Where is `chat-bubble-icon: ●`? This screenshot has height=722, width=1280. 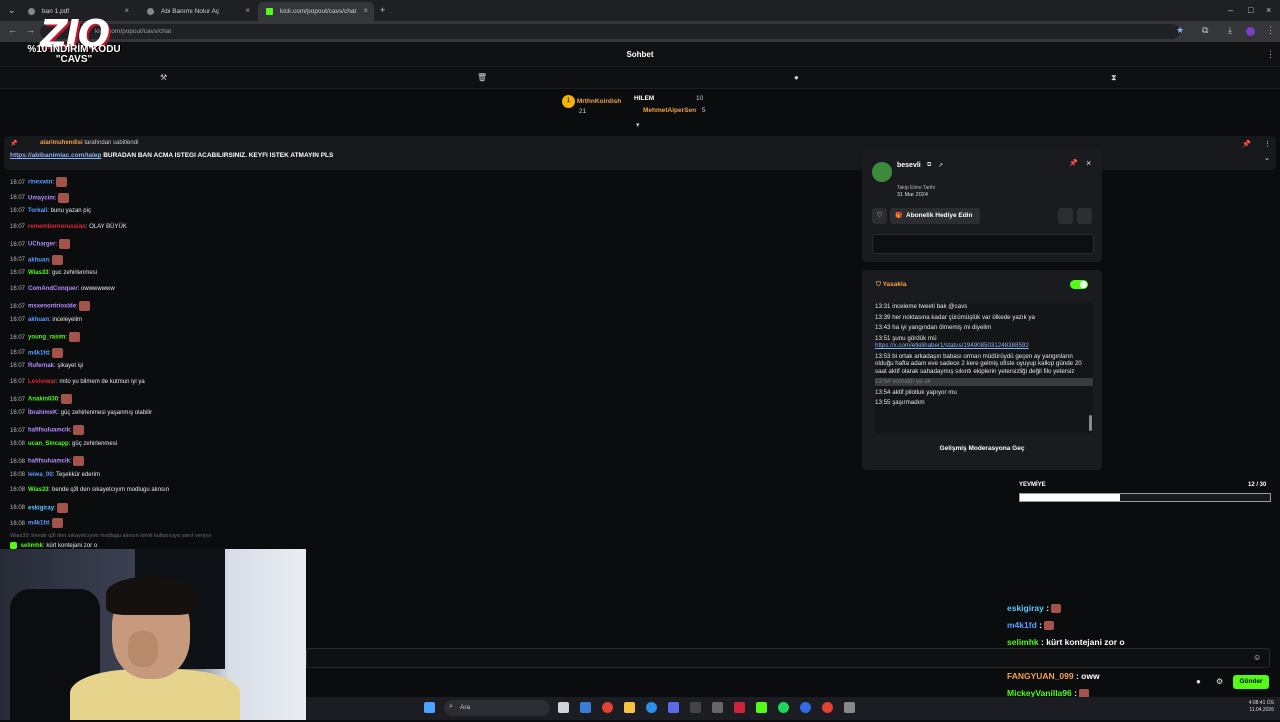
chat-bubble-icon: ● is located at coordinates (796, 77).